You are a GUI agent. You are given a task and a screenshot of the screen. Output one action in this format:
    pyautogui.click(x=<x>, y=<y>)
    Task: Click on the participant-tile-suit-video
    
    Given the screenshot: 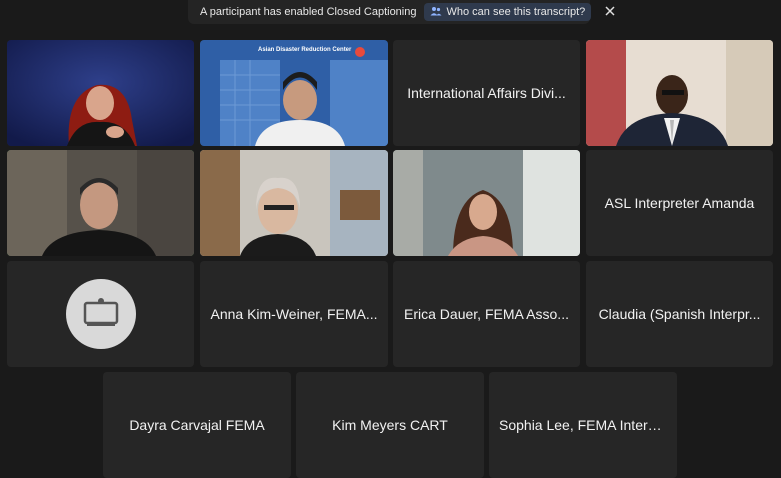 What is the action you would take?
    pyautogui.click(x=679, y=93)
    